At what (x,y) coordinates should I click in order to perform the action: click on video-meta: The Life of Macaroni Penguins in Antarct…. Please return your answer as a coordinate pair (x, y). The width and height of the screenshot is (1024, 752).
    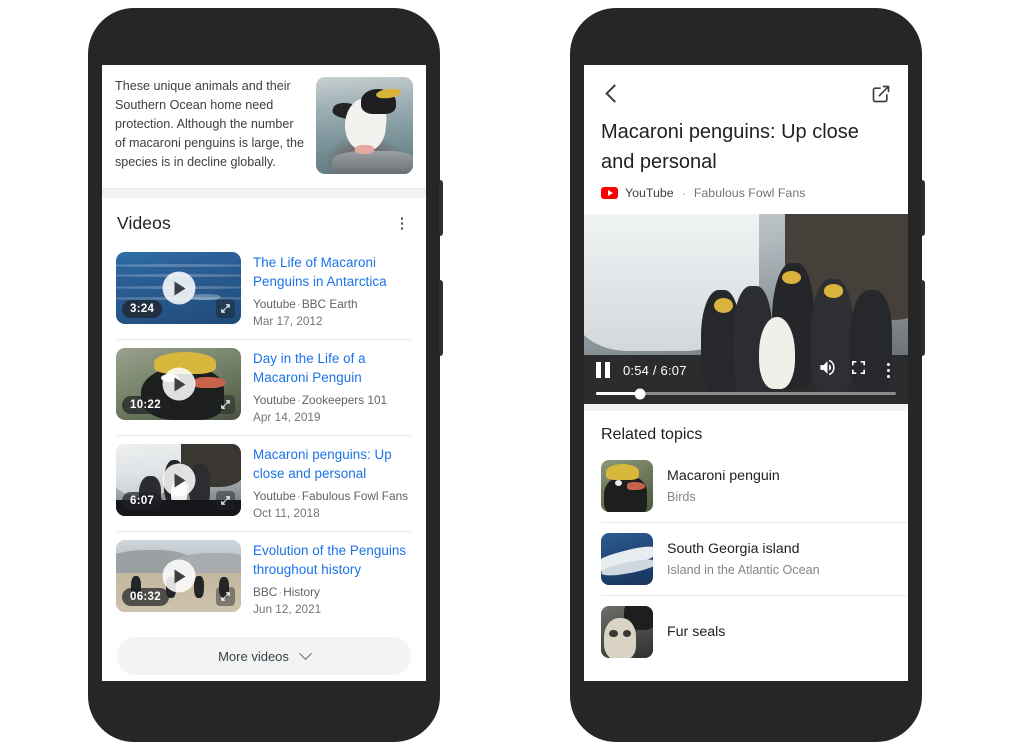
    Looking at the image, I should click on (332, 291).